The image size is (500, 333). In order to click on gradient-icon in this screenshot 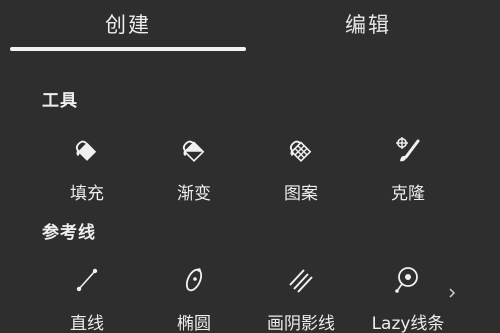, I will do `click(194, 150)`.